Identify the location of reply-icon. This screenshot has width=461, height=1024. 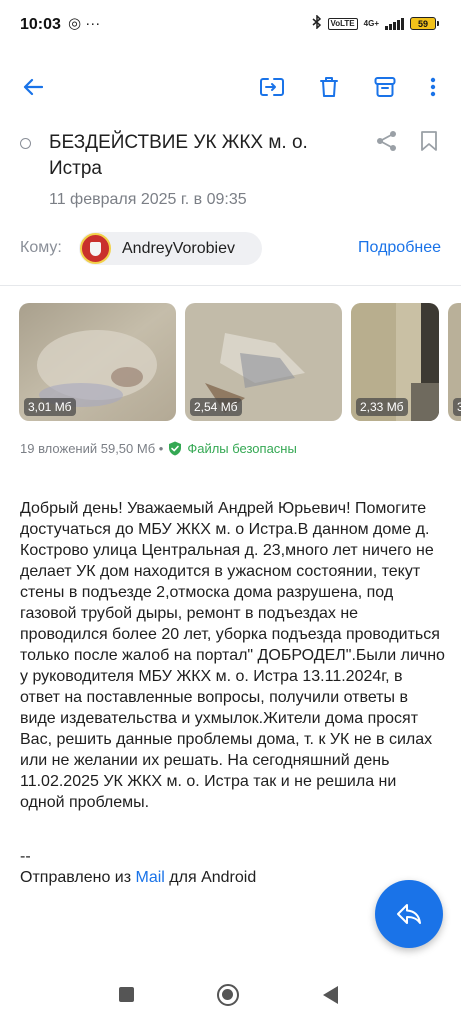
(409, 914).